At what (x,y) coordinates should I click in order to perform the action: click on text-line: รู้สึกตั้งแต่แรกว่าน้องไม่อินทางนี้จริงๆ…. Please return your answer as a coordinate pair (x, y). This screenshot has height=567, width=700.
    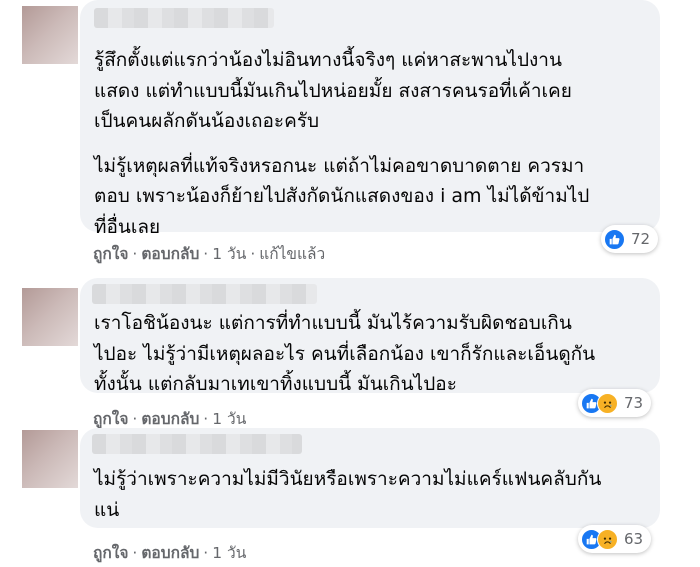
    Looking at the image, I should click on (328, 60).